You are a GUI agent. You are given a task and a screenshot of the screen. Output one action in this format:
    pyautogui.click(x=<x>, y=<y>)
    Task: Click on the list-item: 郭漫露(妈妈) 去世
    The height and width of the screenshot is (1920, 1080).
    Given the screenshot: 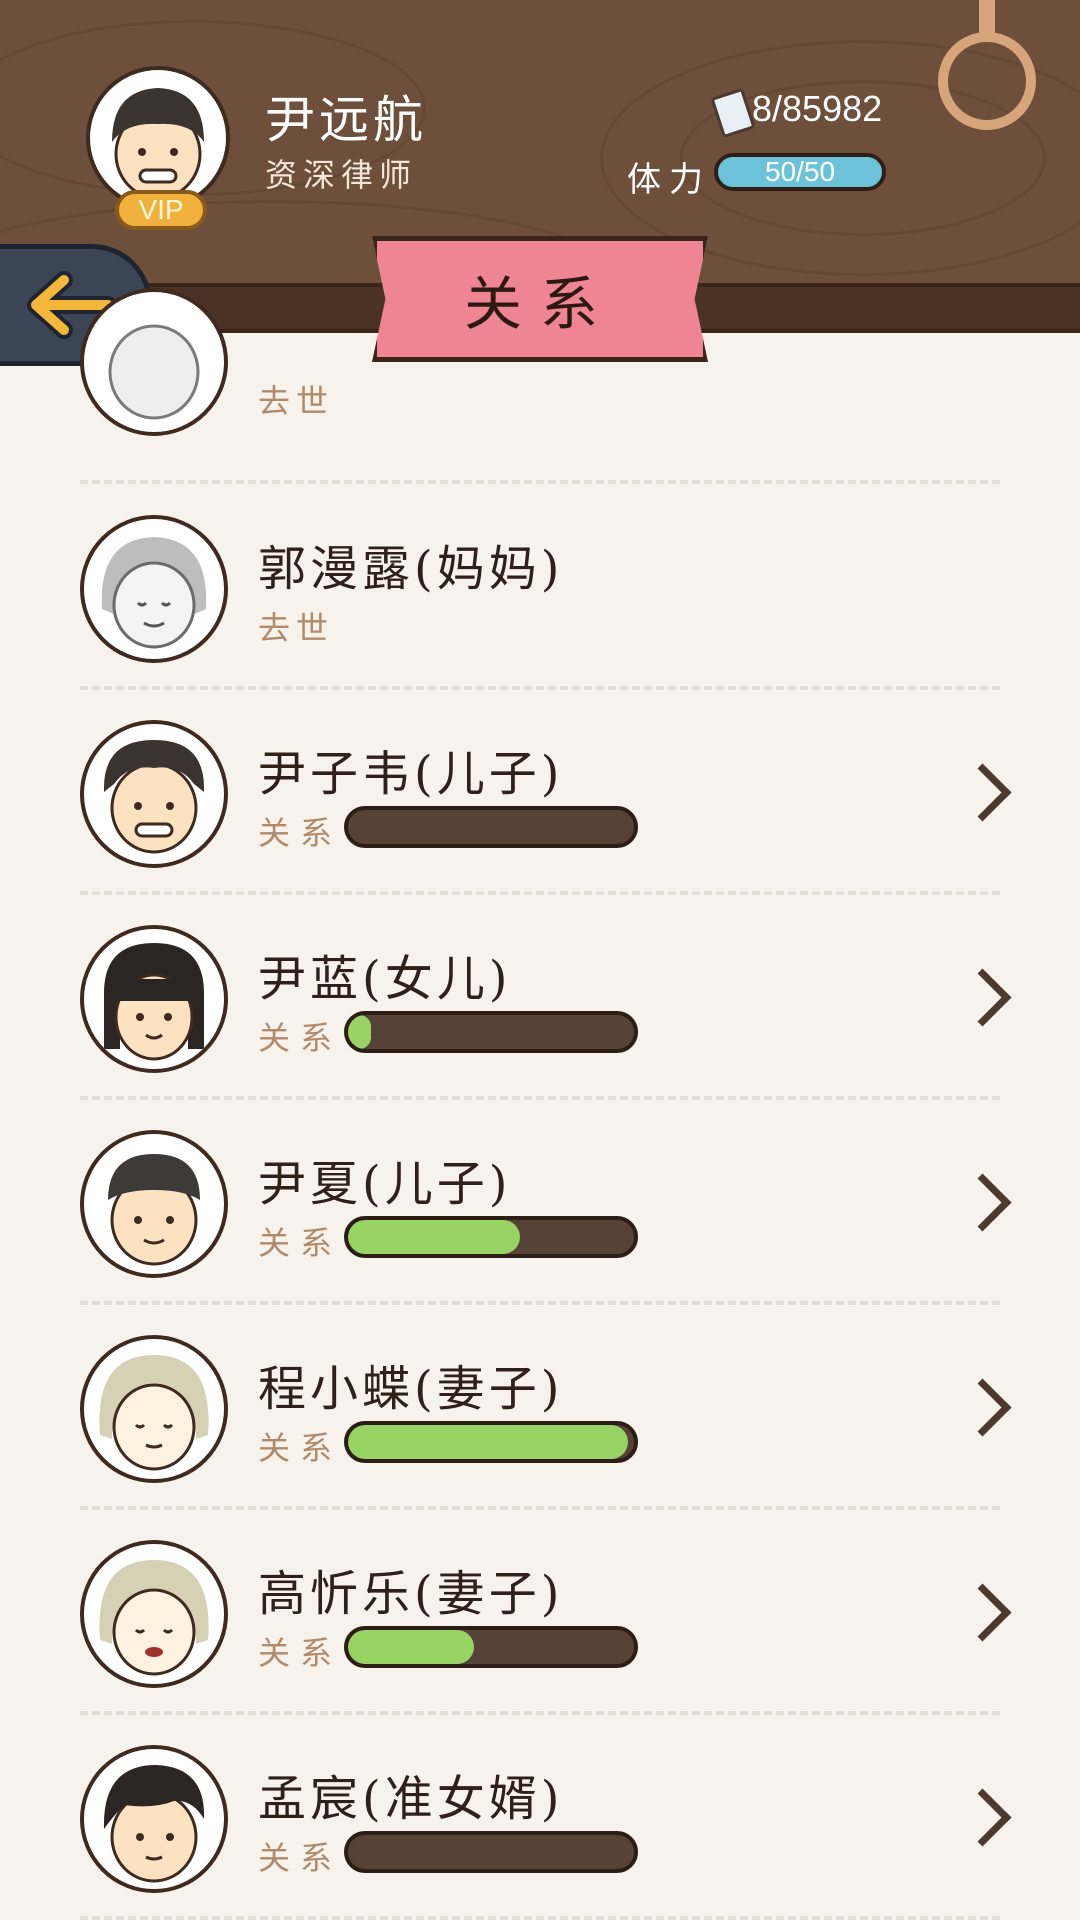 What is the action you would take?
    pyautogui.click(x=540, y=587)
    